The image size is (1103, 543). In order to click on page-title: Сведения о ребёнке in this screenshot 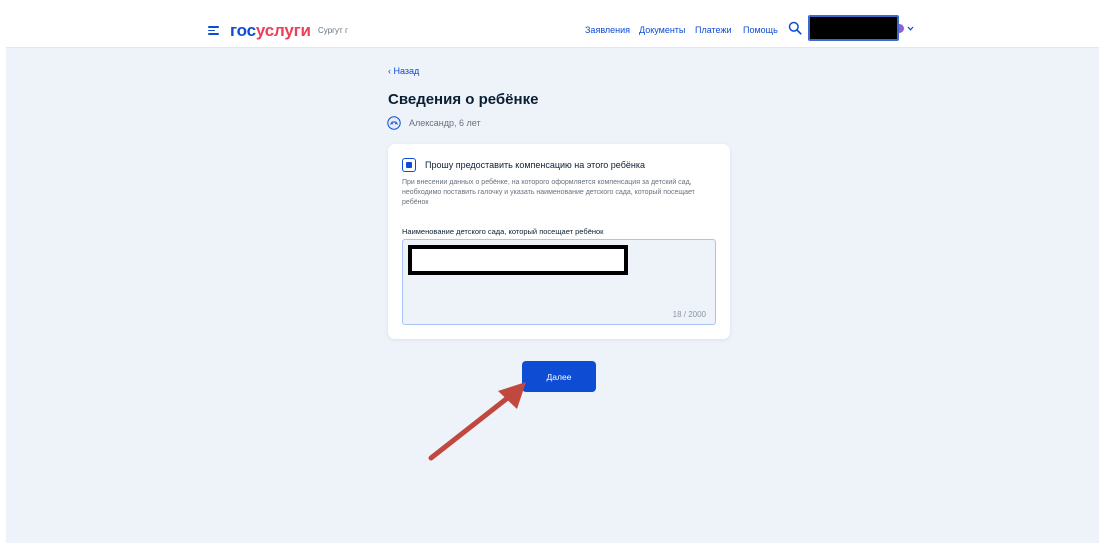, I will do `click(463, 99)`.